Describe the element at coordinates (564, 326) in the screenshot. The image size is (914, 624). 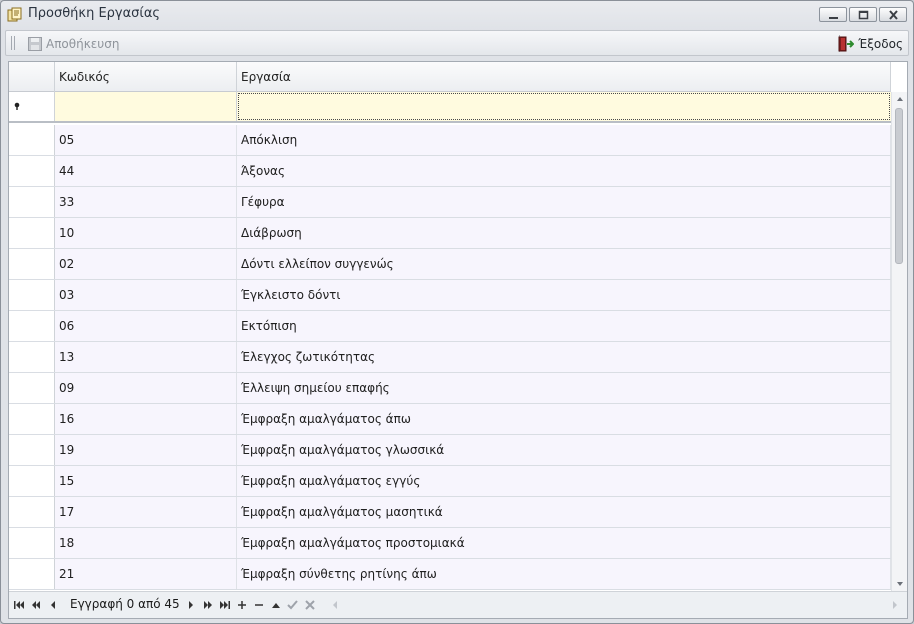
I see `cell-task: Εκτόπιση` at that location.